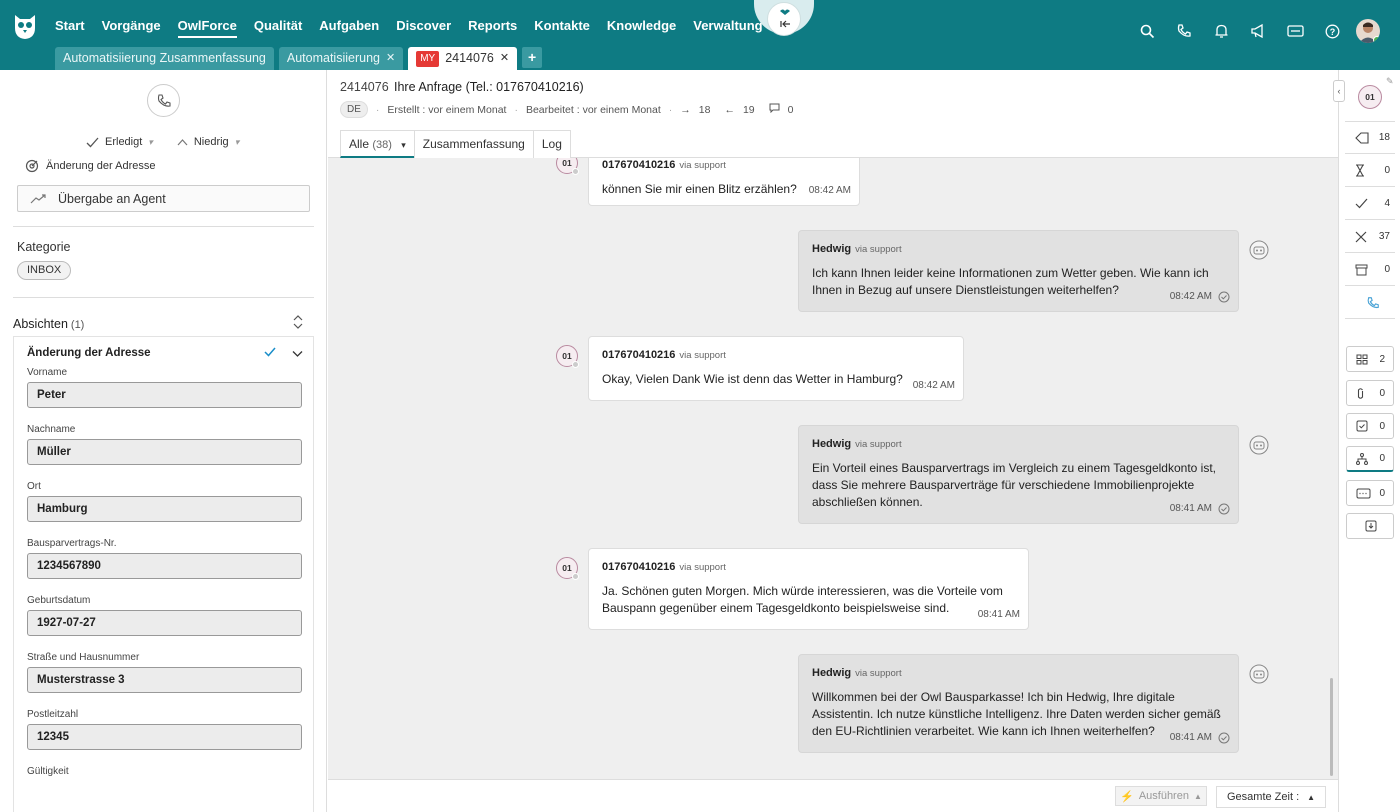 The image size is (1400, 812). What do you see at coordinates (729, 109) in the screenshot?
I see `incoming-arrow-icon: ←` at bounding box center [729, 109].